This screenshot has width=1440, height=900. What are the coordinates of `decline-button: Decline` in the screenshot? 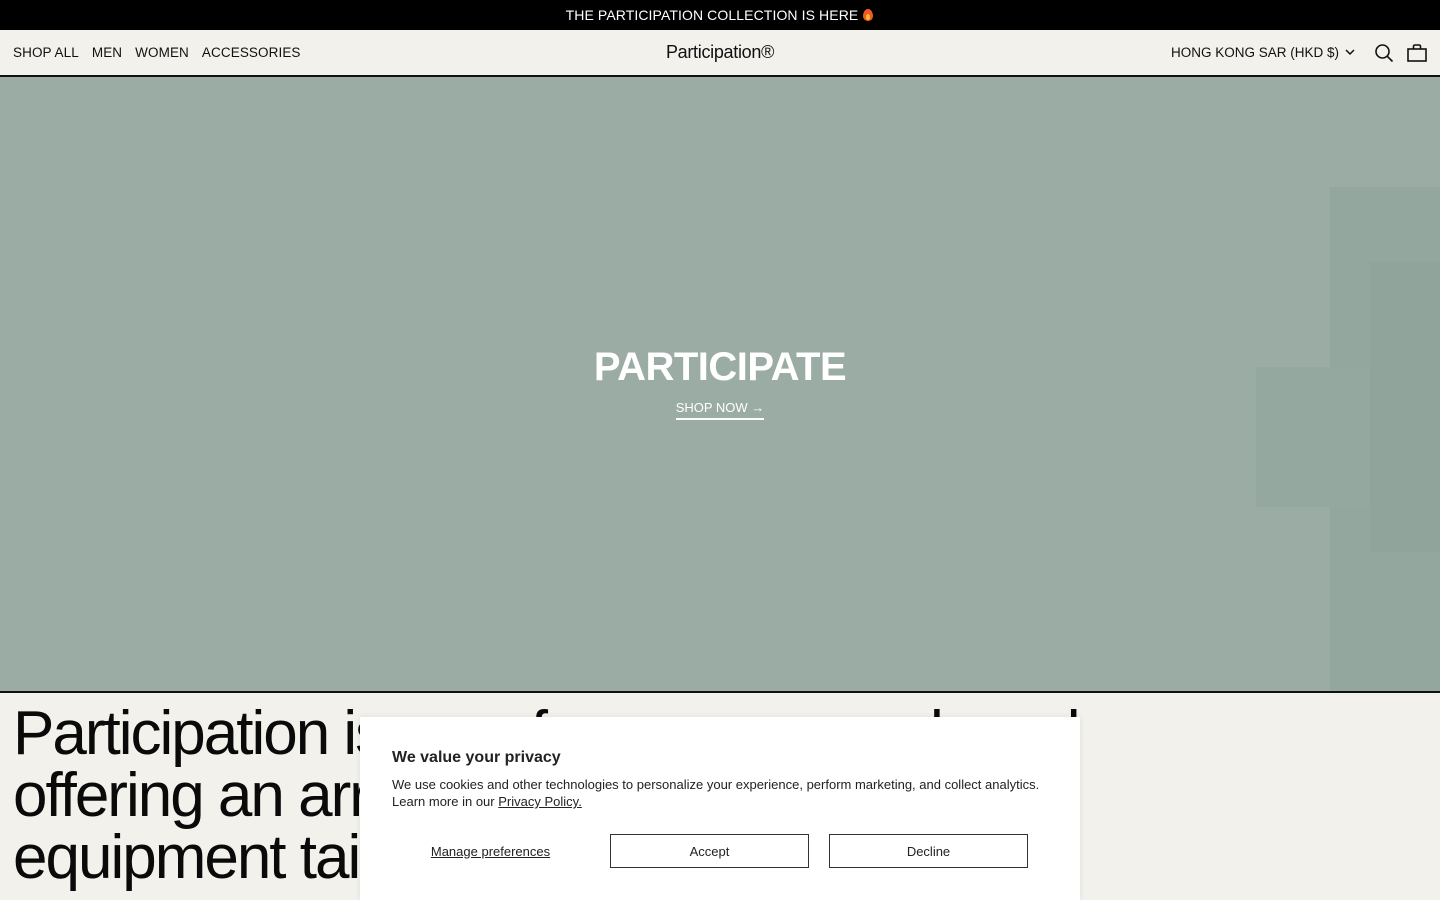 It's located at (928, 851).